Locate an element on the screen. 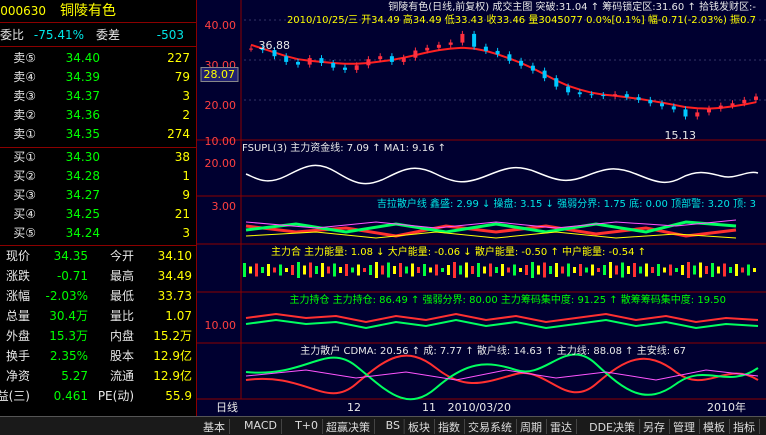 The height and width of the screenshot is (435, 766). stat-row: 涨跌 -0.71 最高 34.49 is located at coordinates (98, 279).